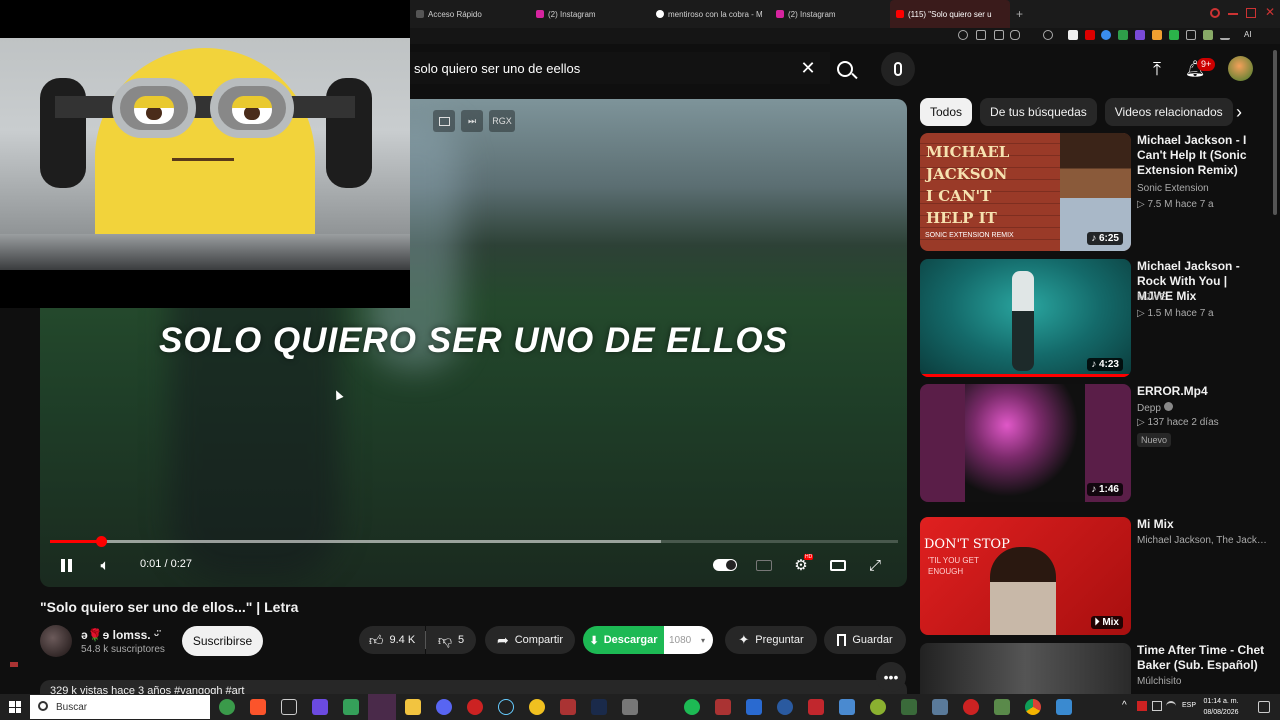 Image resolution: width=1280 pixels, height=720 pixels. What do you see at coordinates (1191, 35) in the screenshot?
I see `extensions-puzzle-icon` at bounding box center [1191, 35].